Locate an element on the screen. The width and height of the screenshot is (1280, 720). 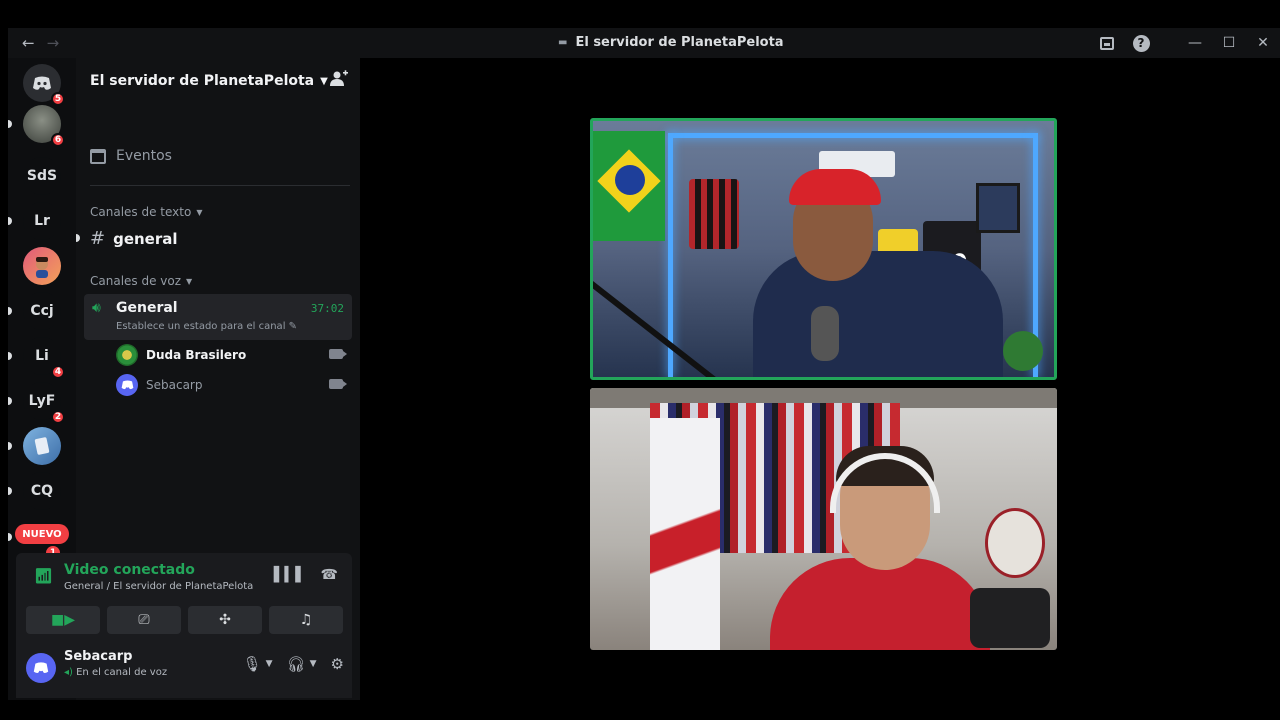
plant is located at coordinates (1023, 351).